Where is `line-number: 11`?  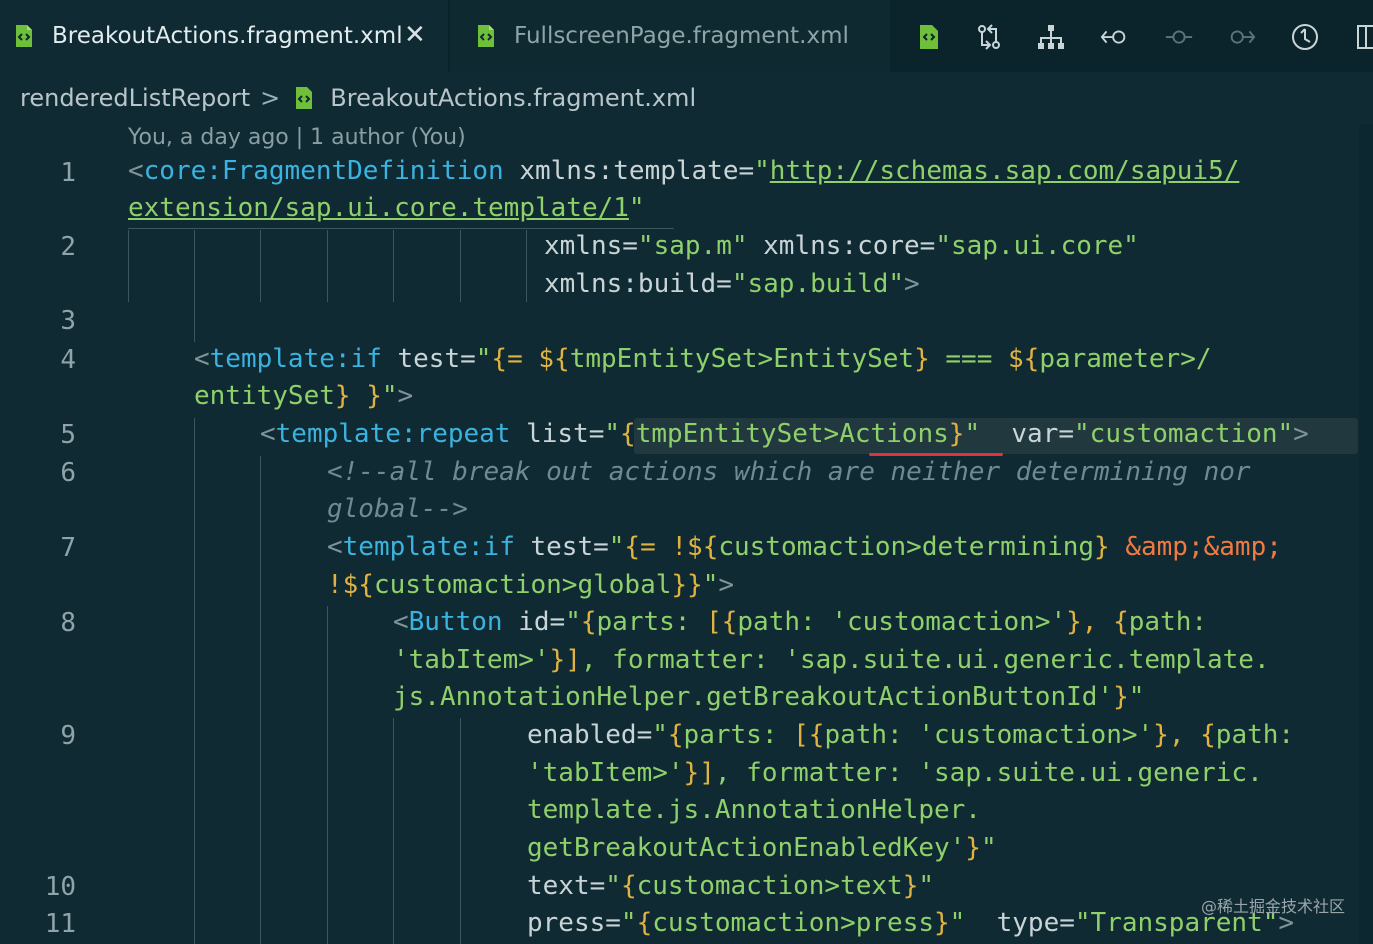 line-number: 11 is located at coordinates (60, 924).